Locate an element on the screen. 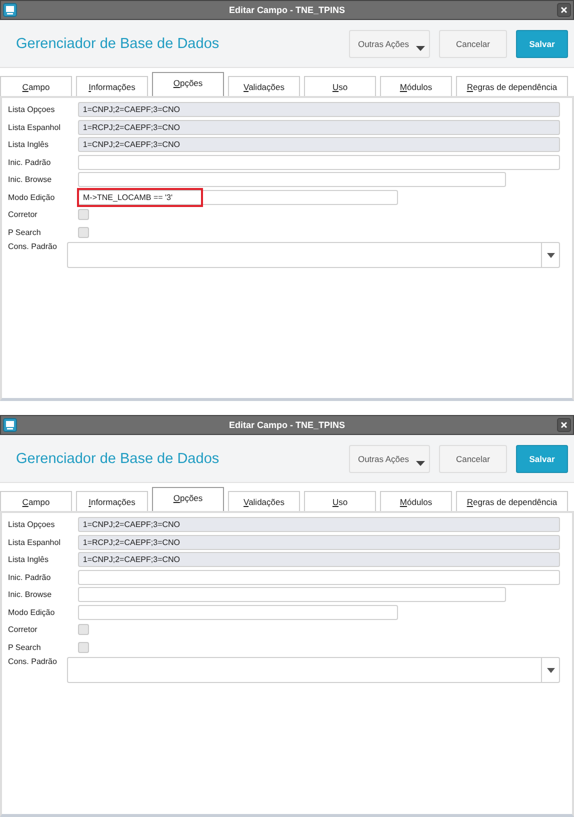  input-field: M->TNE_LOCAMB == '3' is located at coordinates (238, 197).